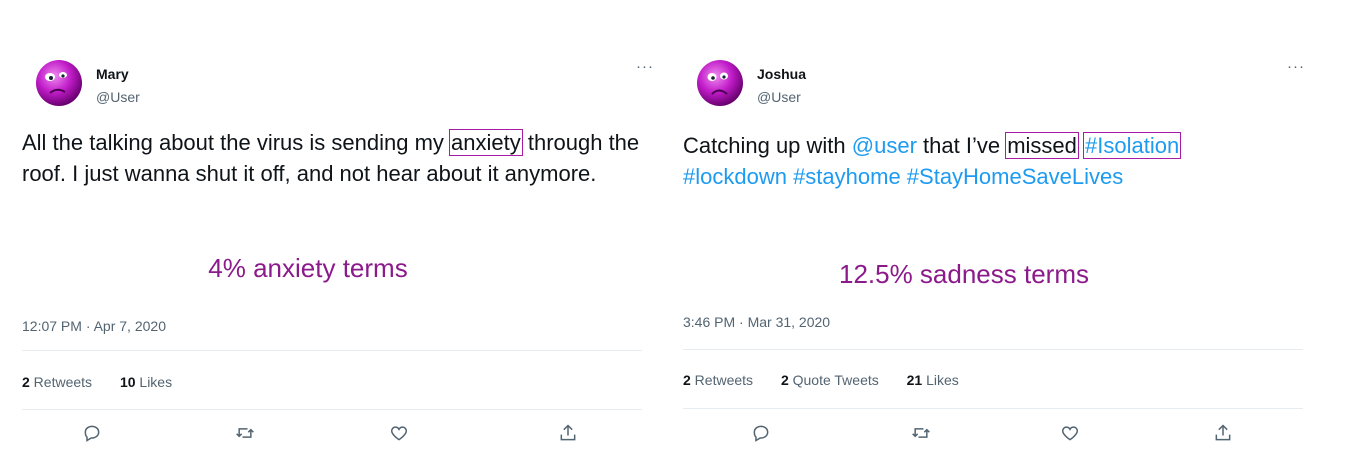 This screenshot has height=476, width=1350. Describe the element at coordinates (486, 142) in the screenshot. I see `highlighted-term: anxiety` at that location.